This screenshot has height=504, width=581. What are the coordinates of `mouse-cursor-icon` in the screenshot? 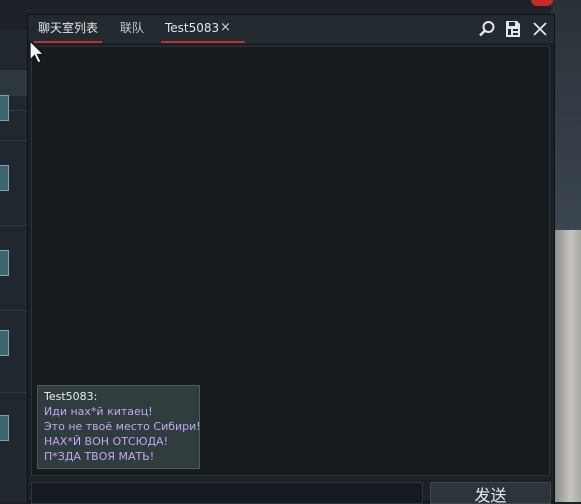 It's located at (37, 52).